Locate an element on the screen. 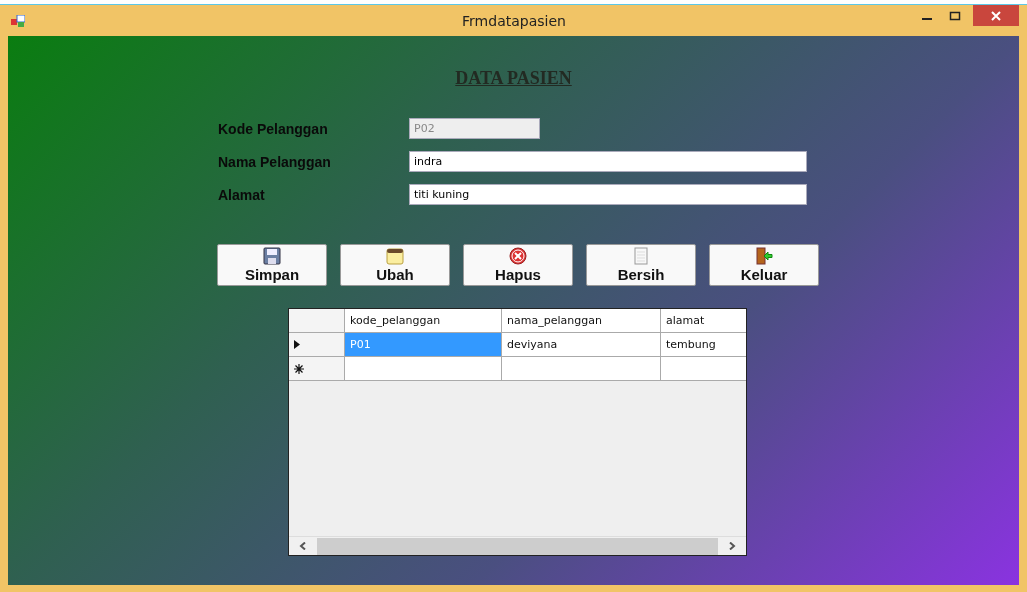 The image size is (1027, 592). maximize-icon is located at coordinates (955, 15).